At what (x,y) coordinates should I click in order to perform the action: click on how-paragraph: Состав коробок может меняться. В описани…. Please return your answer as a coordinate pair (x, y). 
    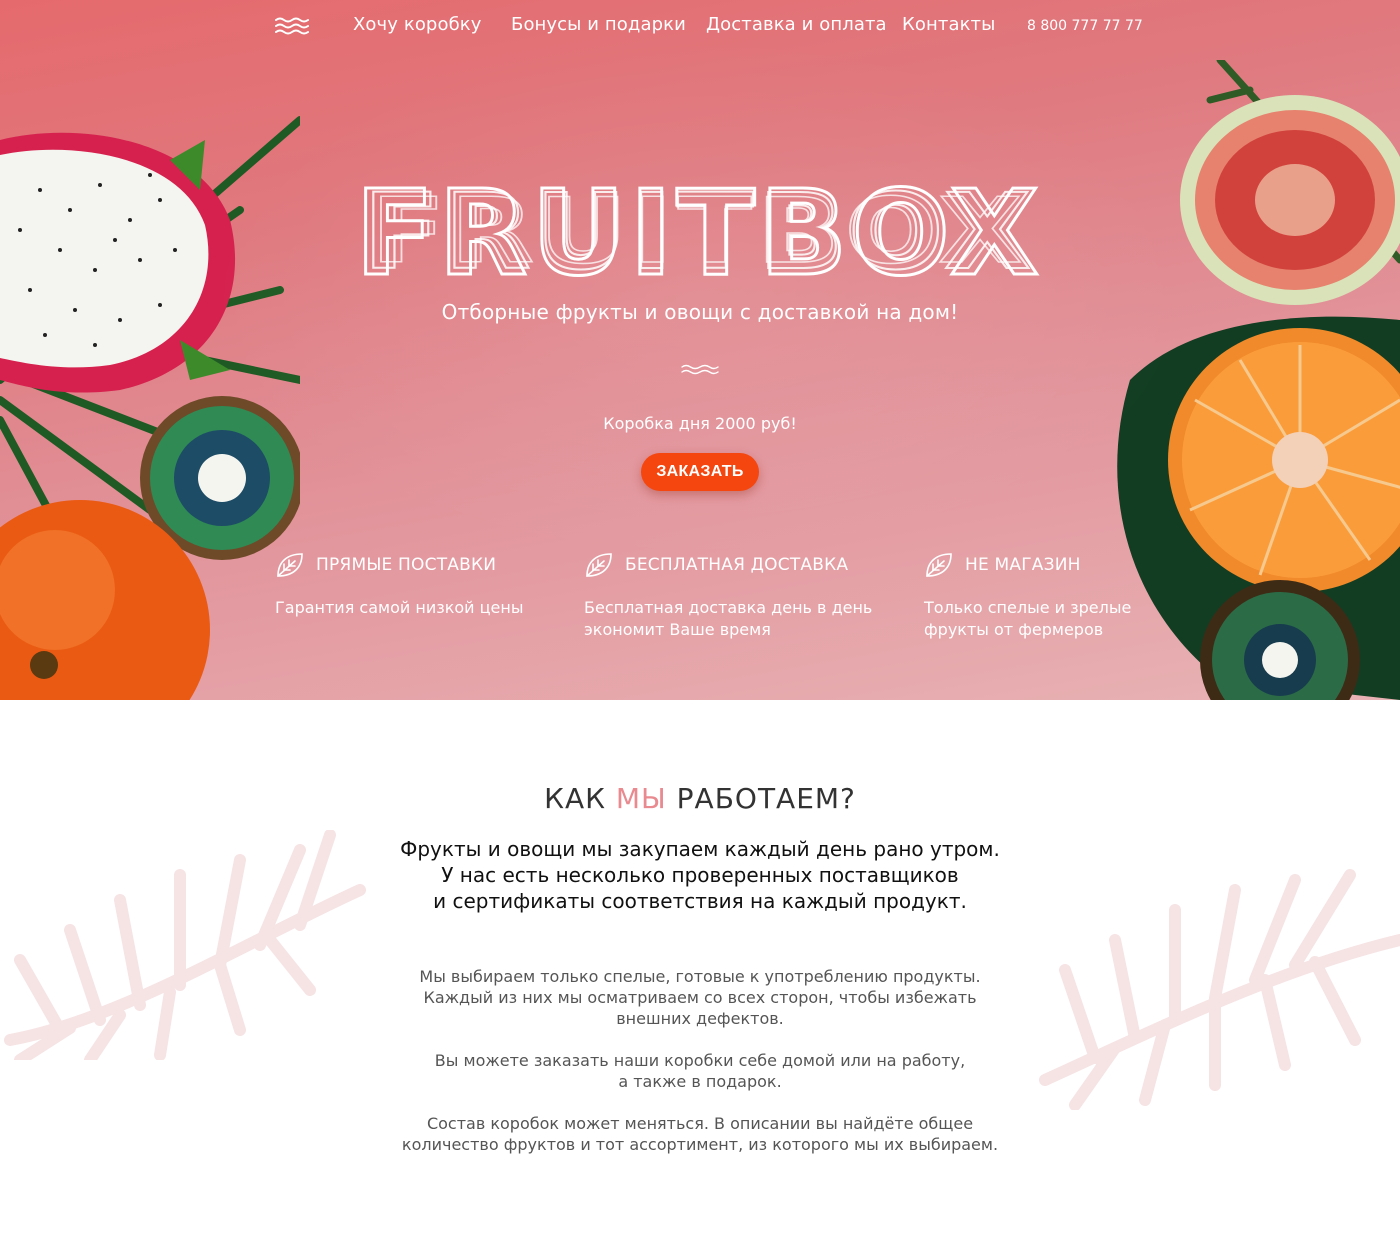
    Looking at the image, I should click on (700, 1134).